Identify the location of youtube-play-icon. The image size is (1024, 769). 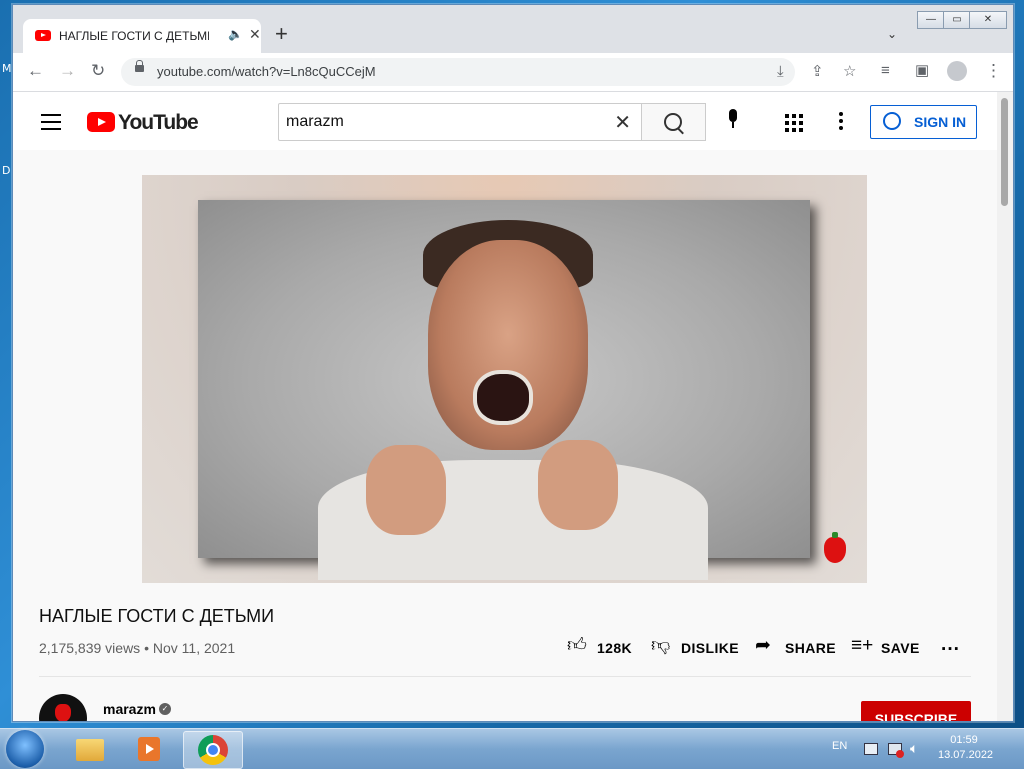
(101, 122).